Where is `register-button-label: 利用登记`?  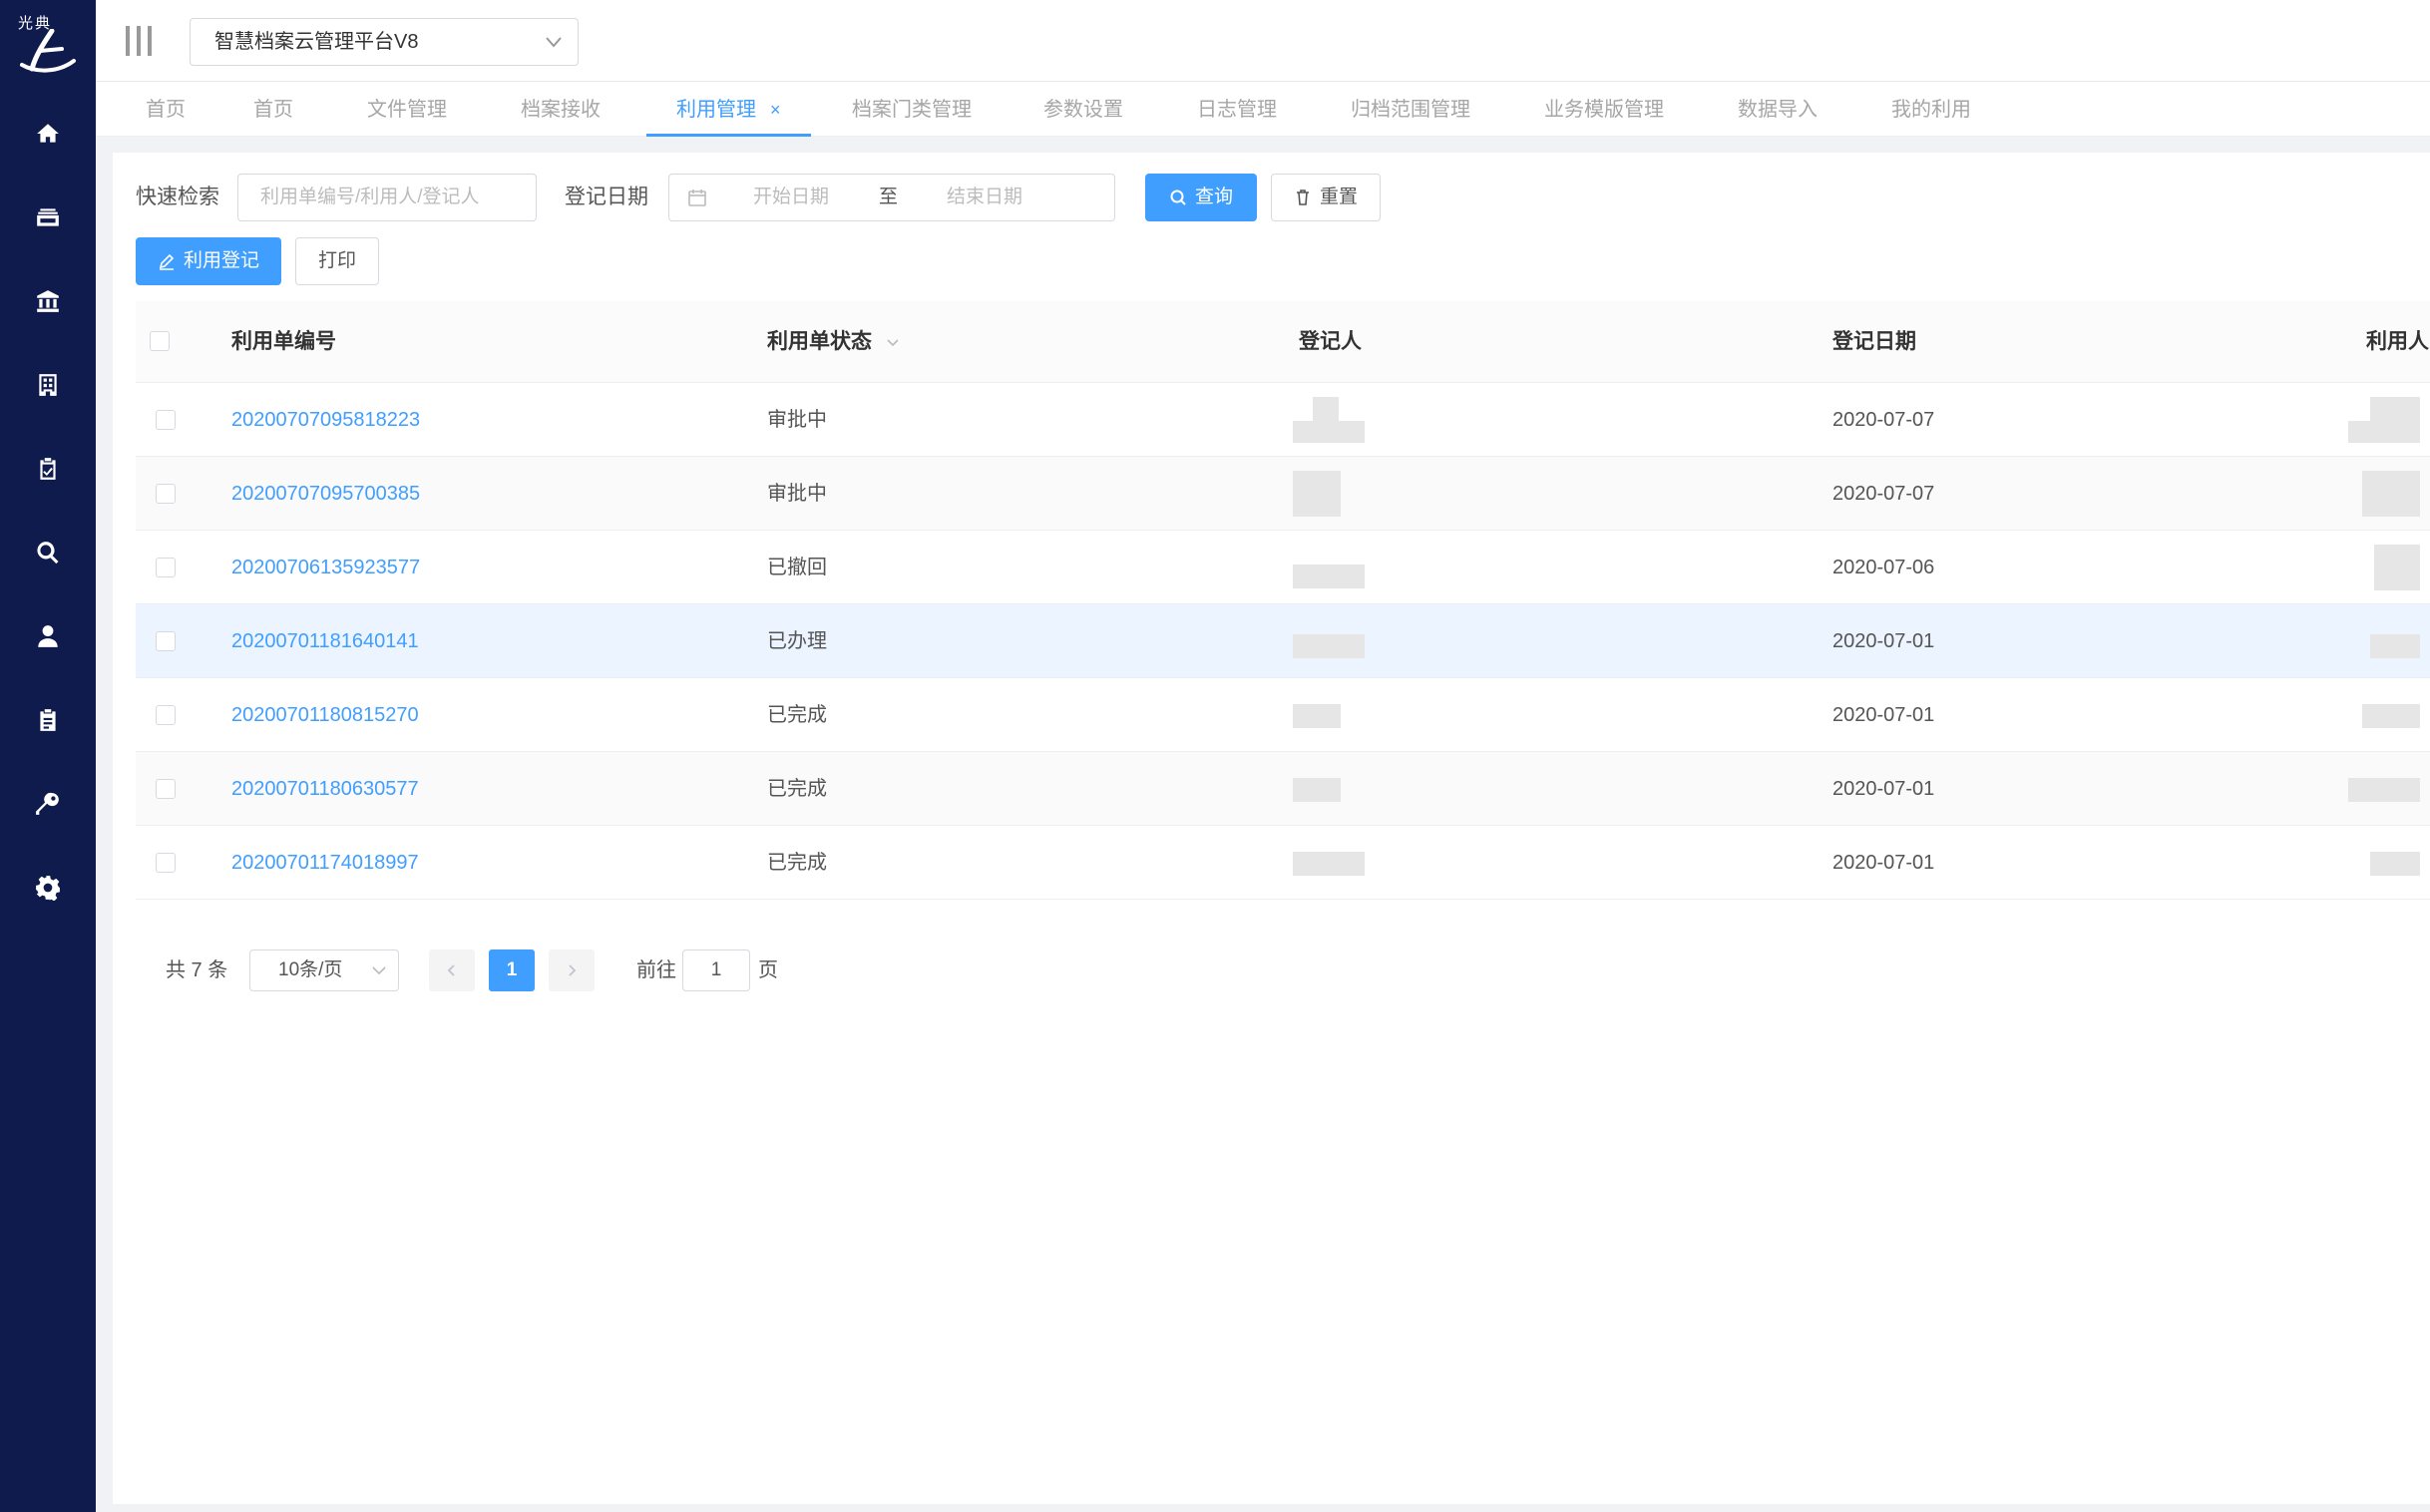
register-button-label: 利用登记 is located at coordinates (221, 260).